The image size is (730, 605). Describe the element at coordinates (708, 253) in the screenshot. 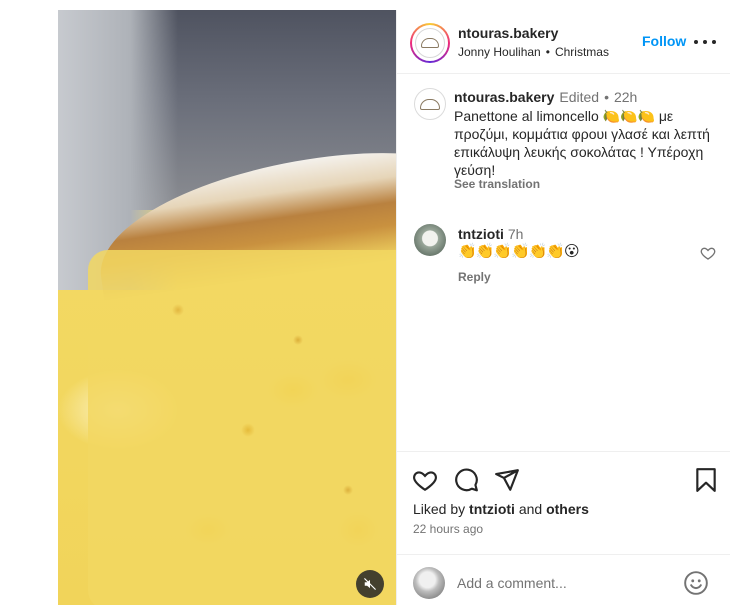

I see `comment-heart-icon` at that location.